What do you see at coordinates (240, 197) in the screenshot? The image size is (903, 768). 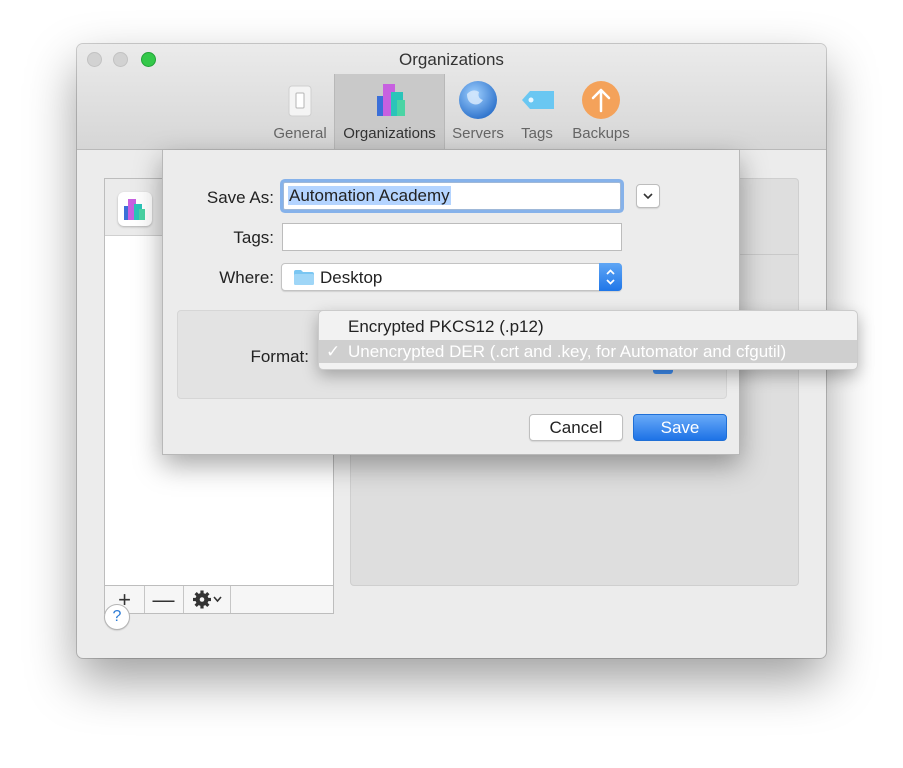 I see `save-as-label: Save As:` at bounding box center [240, 197].